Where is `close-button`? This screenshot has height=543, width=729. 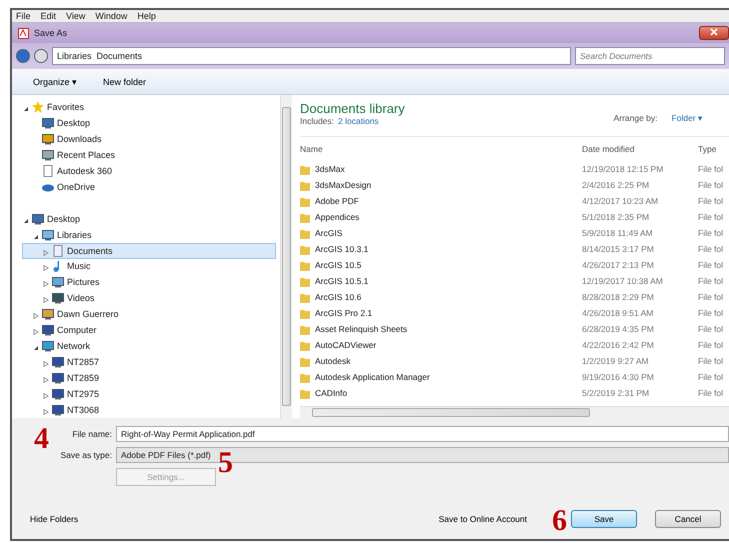 close-button is located at coordinates (714, 33).